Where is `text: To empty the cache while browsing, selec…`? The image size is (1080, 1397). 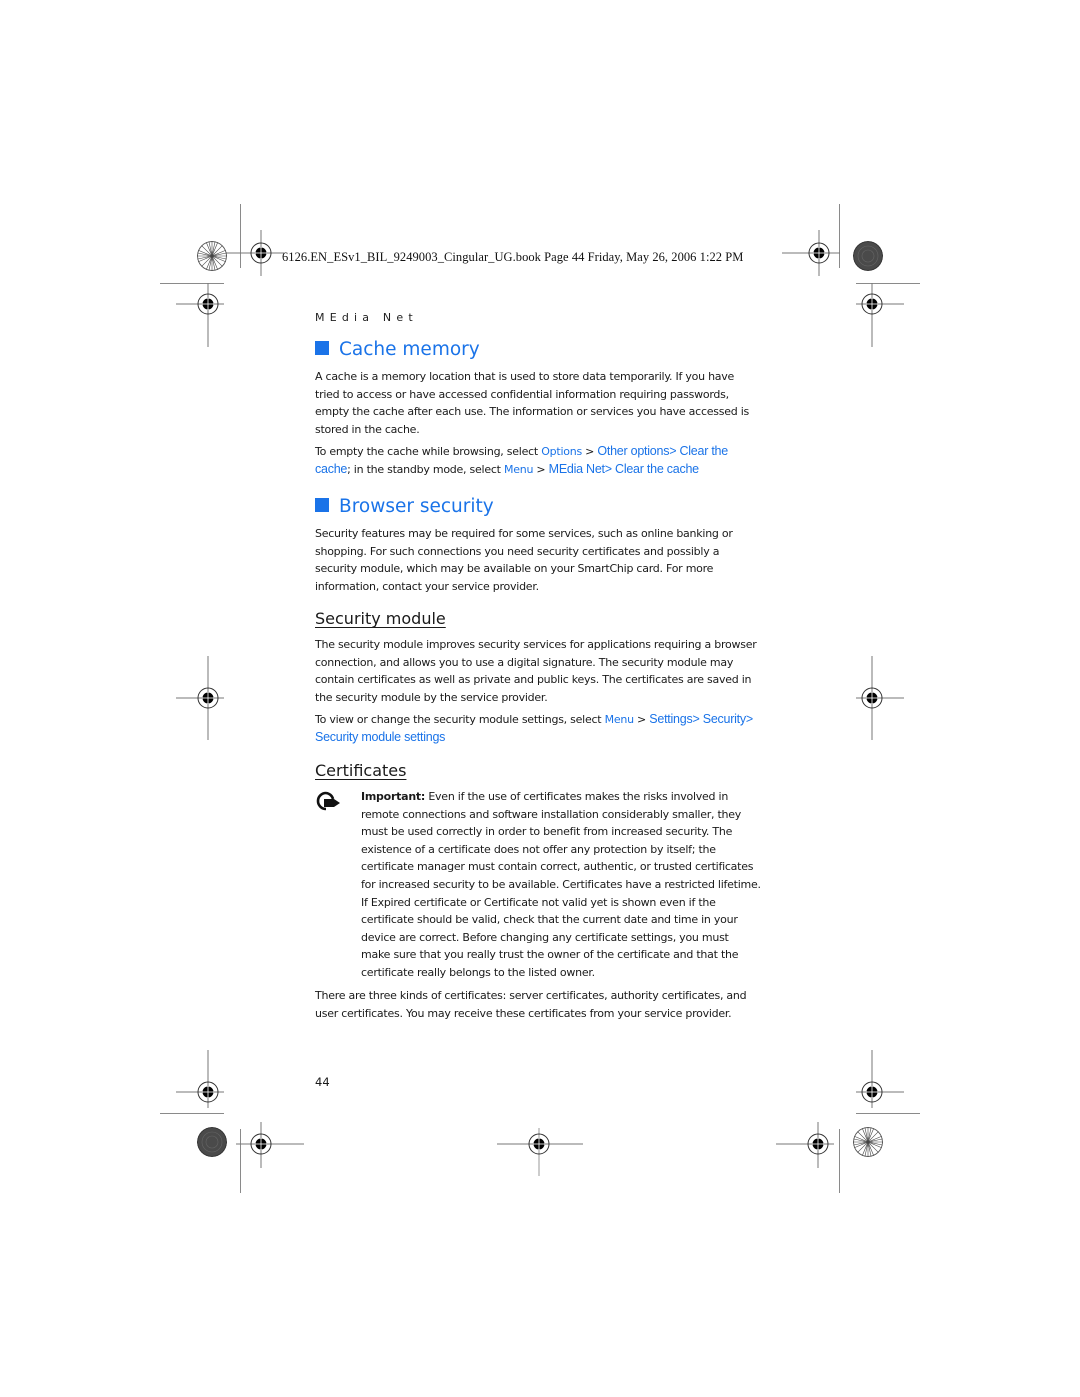 text: To empty the cache while browsing, selec… is located at coordinates (428, 451).